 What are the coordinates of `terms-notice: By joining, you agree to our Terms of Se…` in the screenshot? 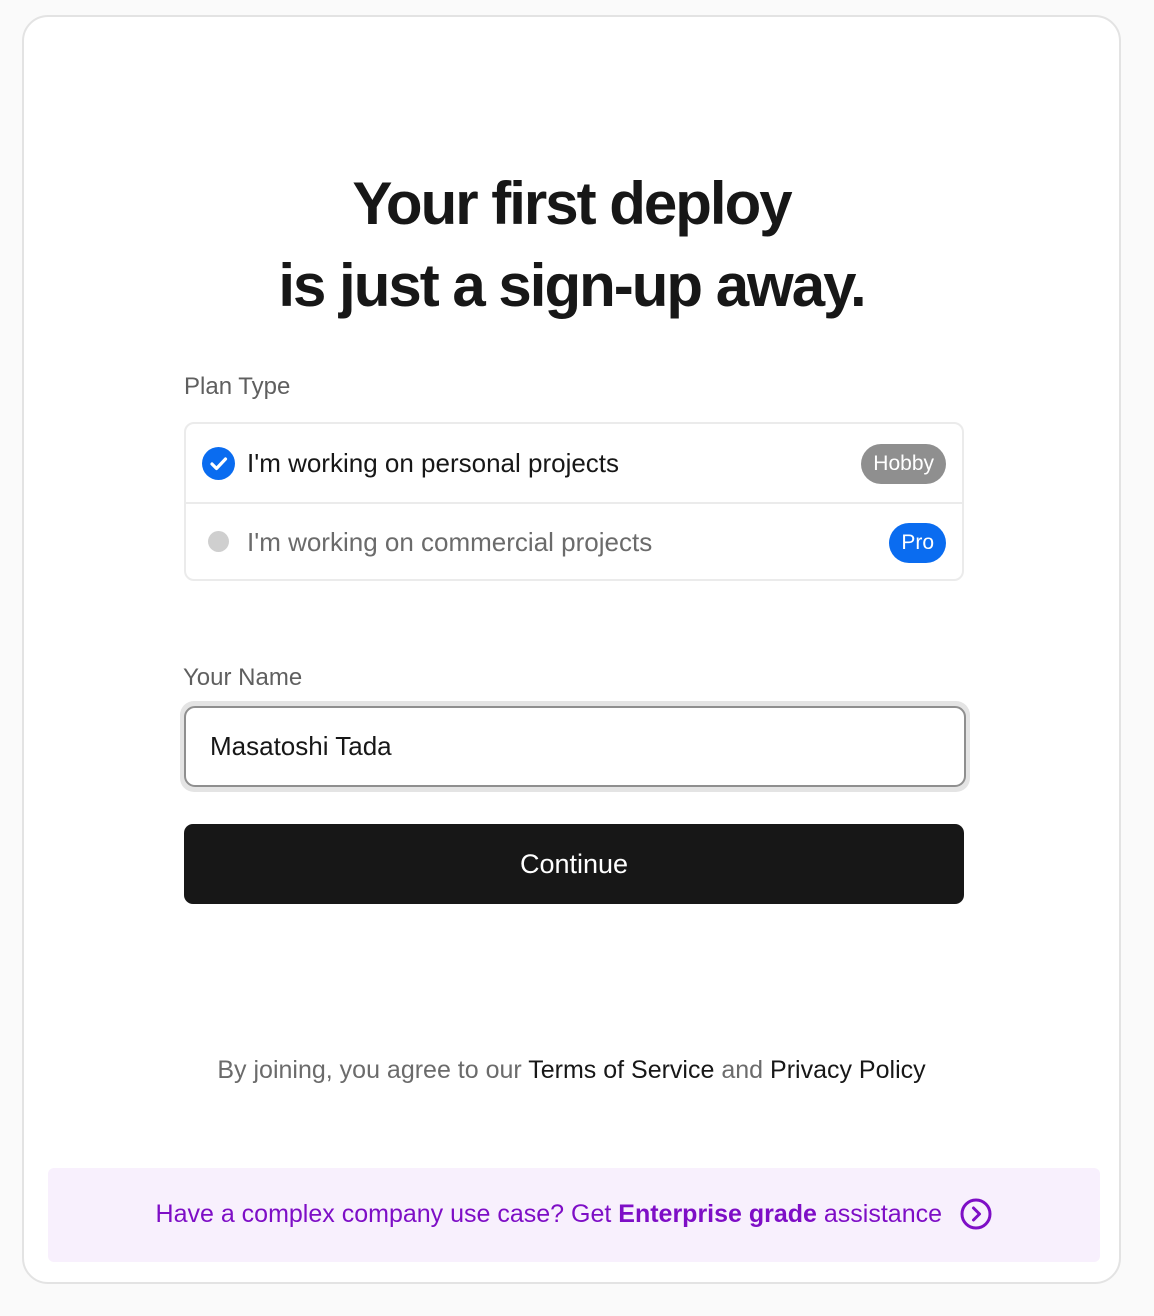 It's located at (571, 1070).